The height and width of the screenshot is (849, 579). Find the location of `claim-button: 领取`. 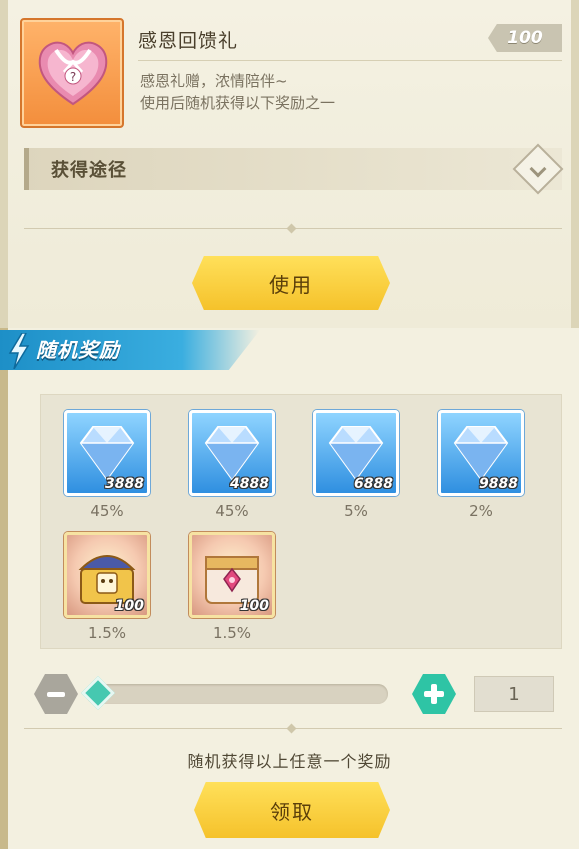

claim-button: 领取 is located at coordinates (292, 810).